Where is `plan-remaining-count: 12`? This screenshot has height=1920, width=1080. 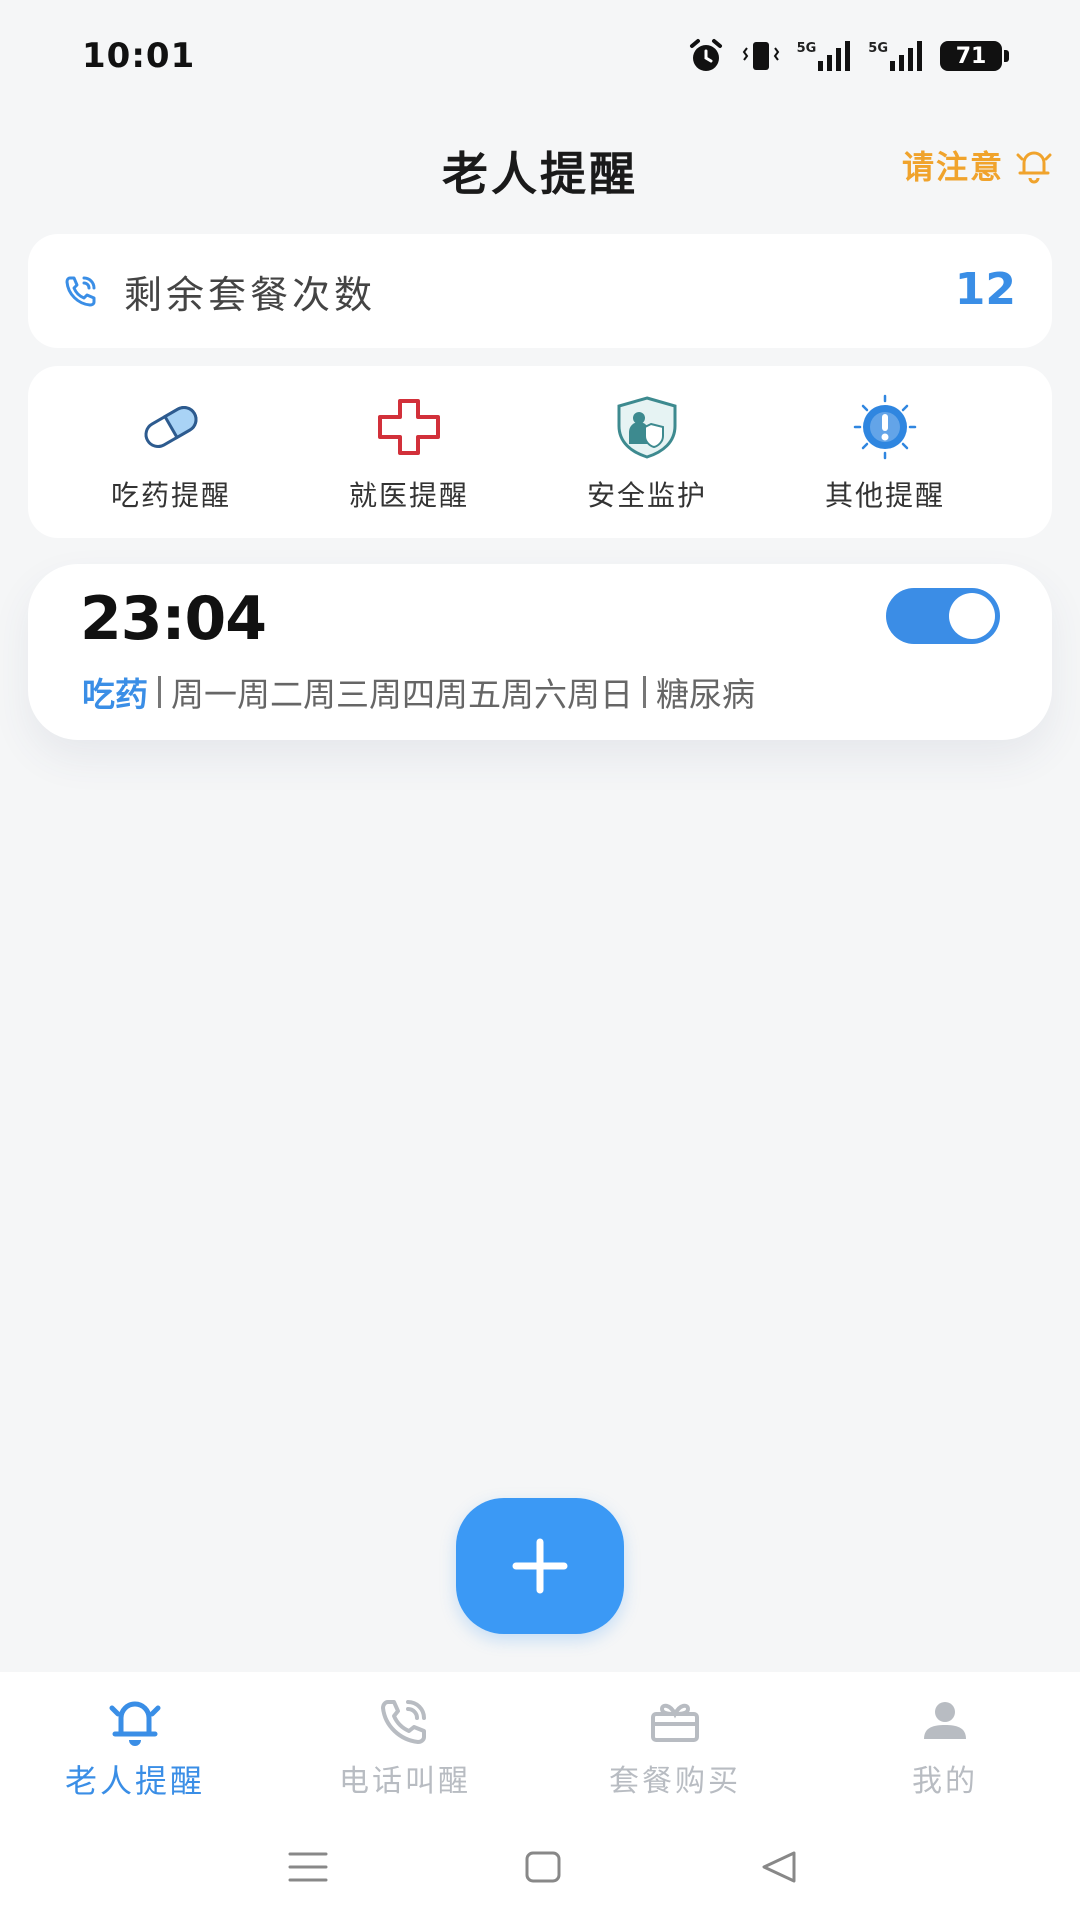 plan-remaining-count: 12 is located at coordinates (985, 289).